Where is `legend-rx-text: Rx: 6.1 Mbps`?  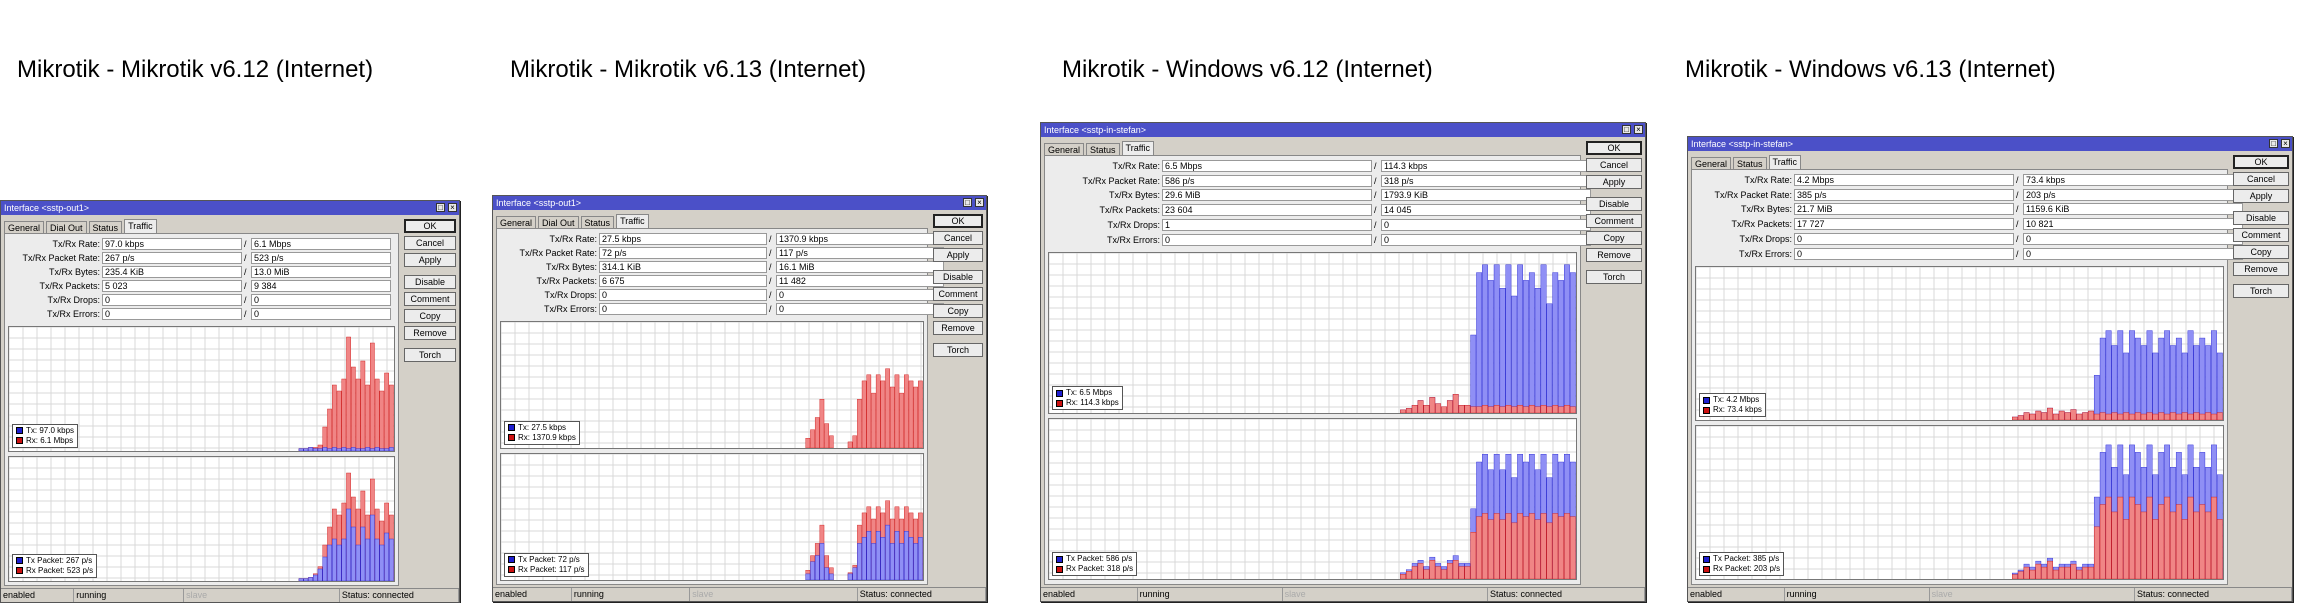
legend-rx-text: Rx: 6.1 Mbps is located at coordinates (50, 440).